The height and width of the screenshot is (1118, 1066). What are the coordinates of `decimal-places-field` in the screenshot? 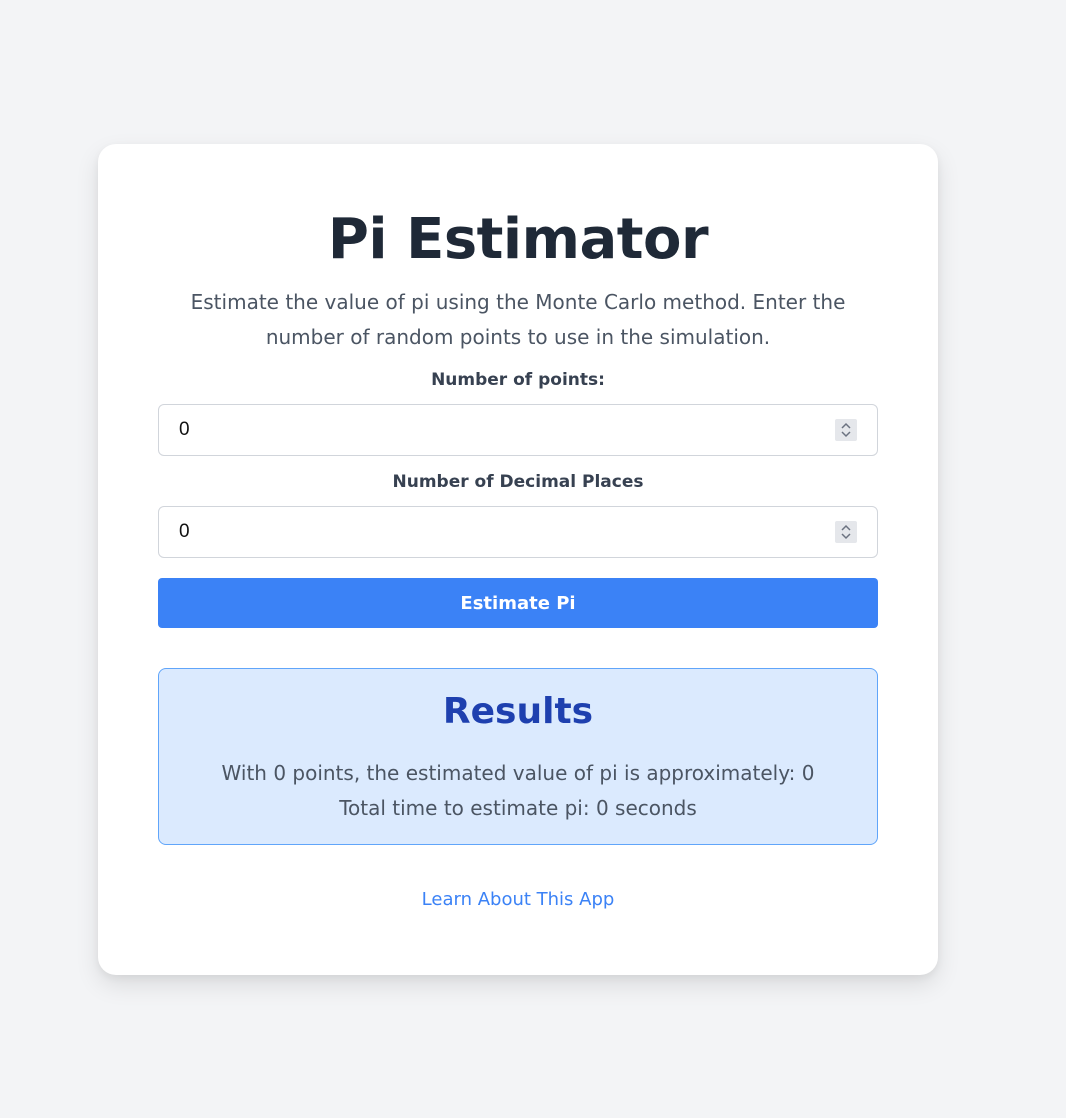 It's located at (518, 532).